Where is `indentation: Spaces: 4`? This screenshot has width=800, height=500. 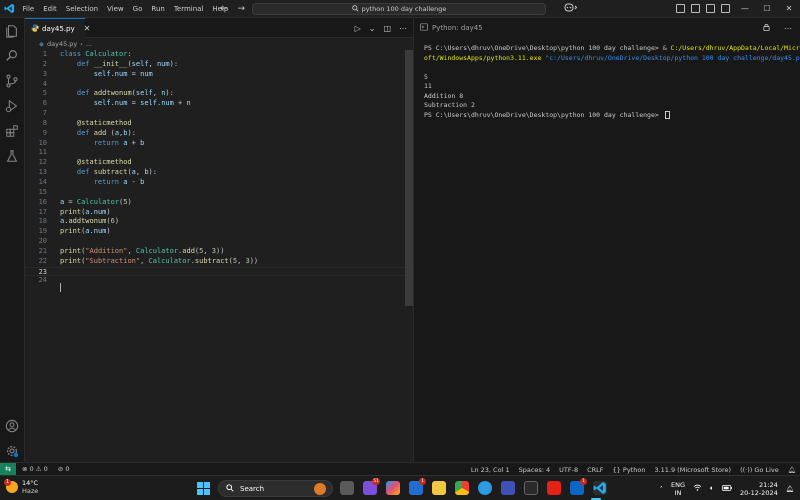 indentation: Spaces: 4 is located at coordinates (535, 470).